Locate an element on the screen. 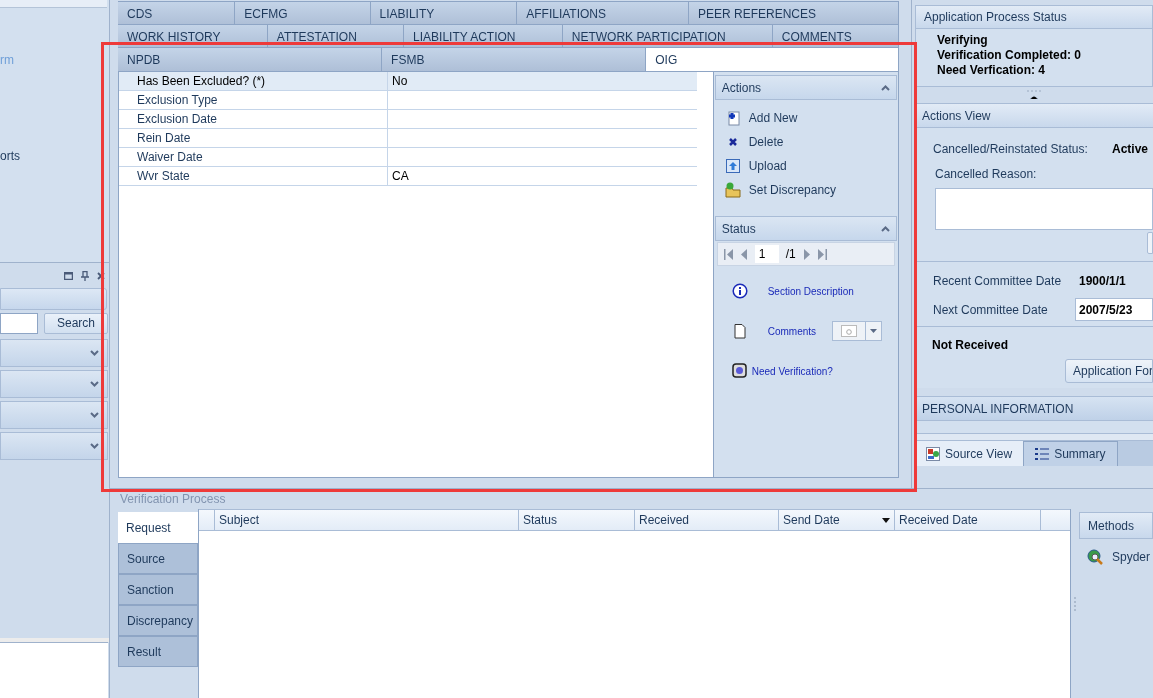 This screenshot has width=1153, height=698. column-header: Subject is located at coordinates (367, 520).